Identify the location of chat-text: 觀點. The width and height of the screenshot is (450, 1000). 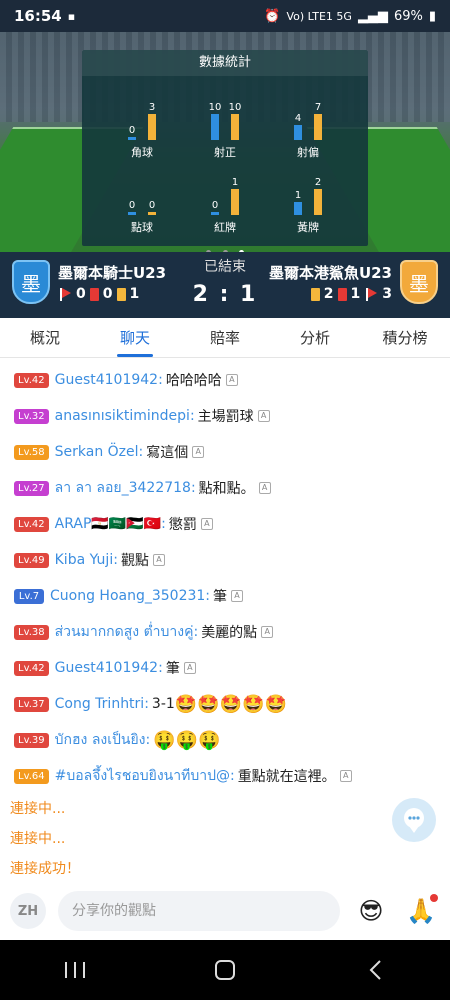
(134, 561).